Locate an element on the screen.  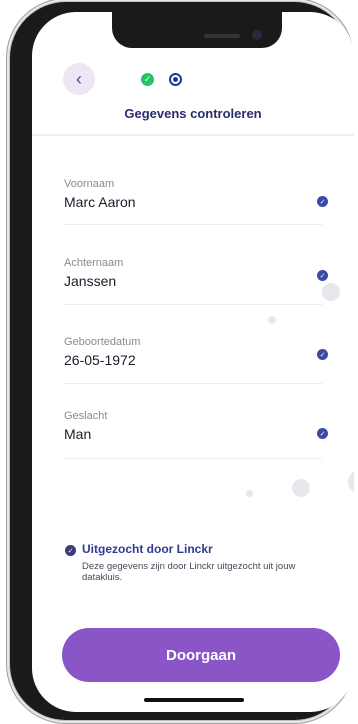
field-achternaam: Achternaam Janssen is located at coordinates (193, 273).